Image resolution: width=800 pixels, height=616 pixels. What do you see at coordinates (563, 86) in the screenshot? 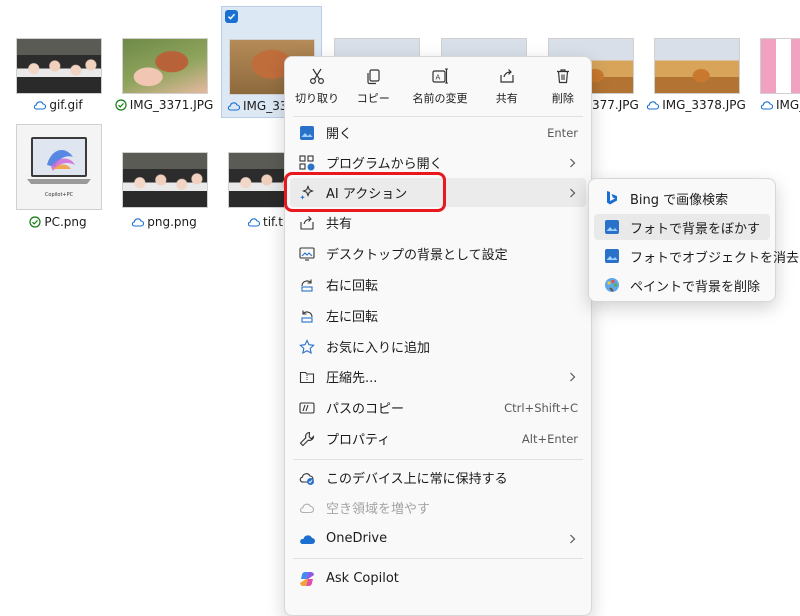
I see `delete-button: 削除` at bounding box center [563, 86].